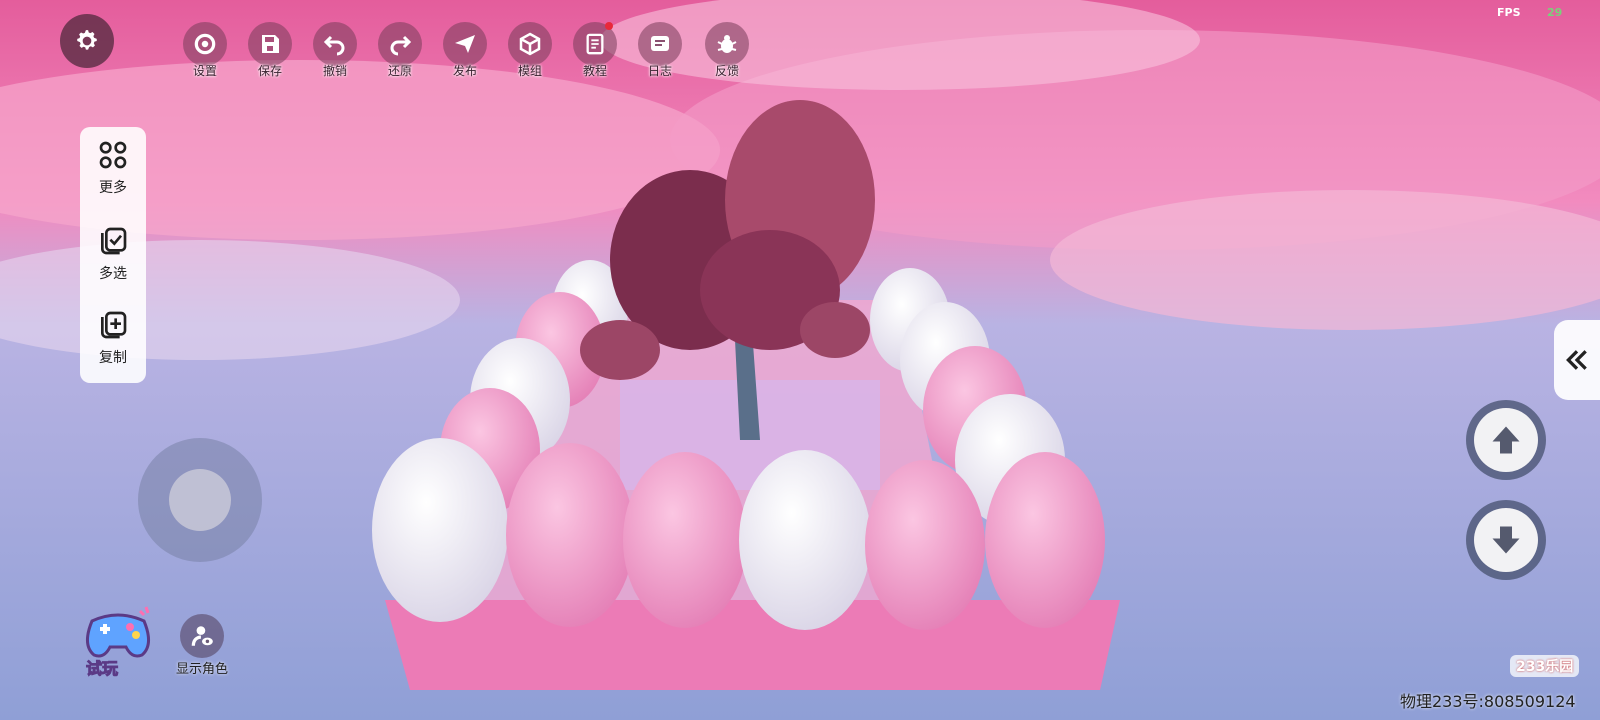 The width and height of the screenshot is (1600, 720). I want to click on toolbar-label: 撤销, so click(334, 71).